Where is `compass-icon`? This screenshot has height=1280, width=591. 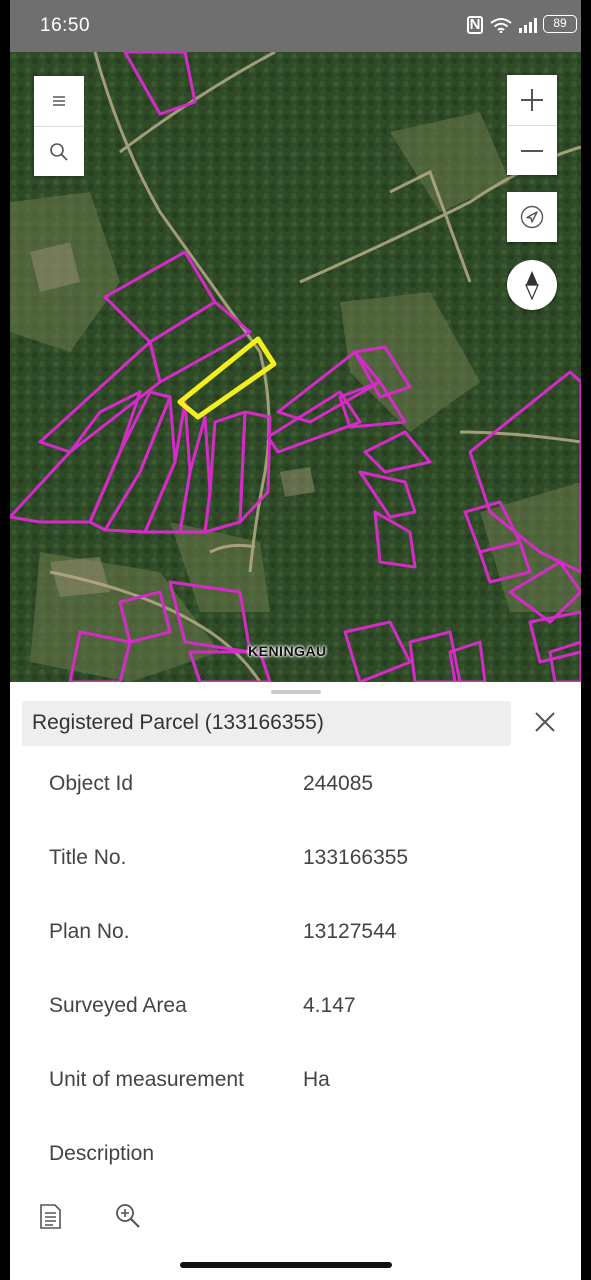
compass-icon is located at coordinates (532, 285).